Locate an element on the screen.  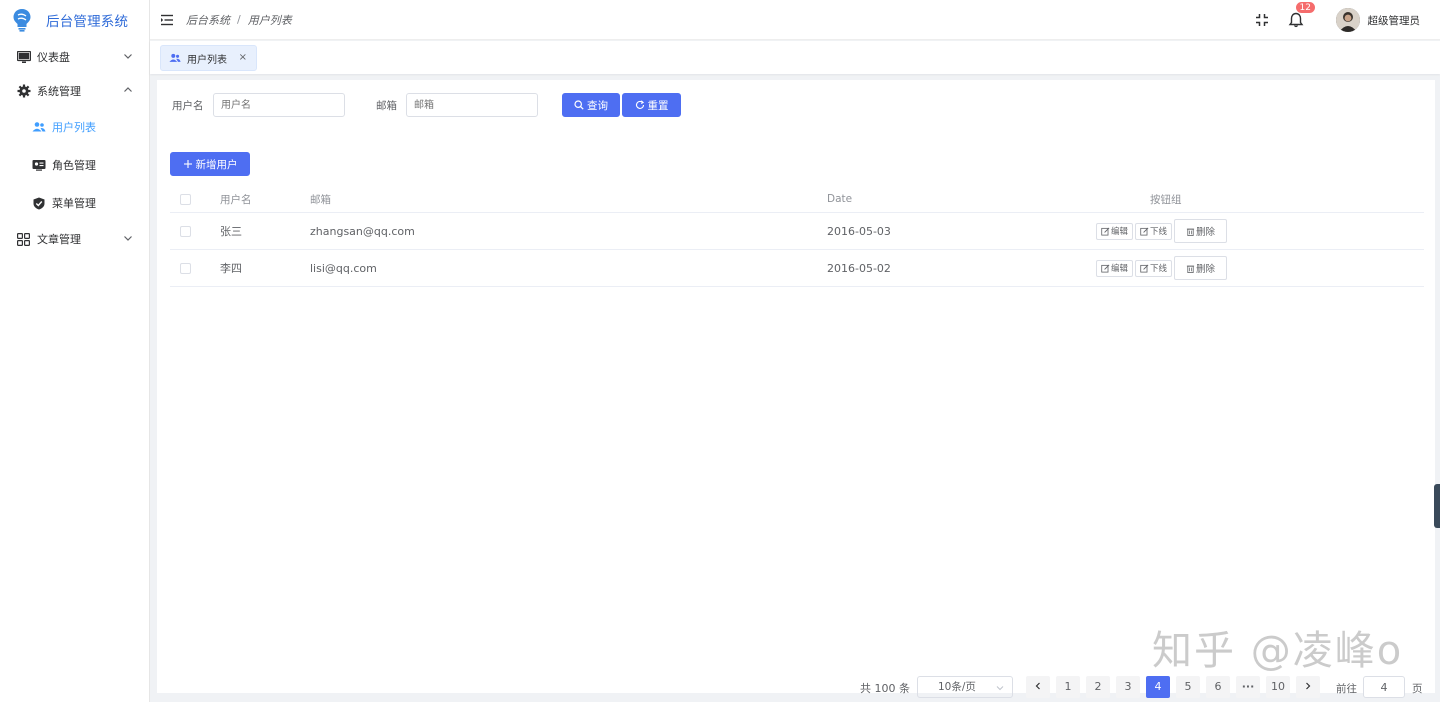
add-user-button: 新增用户 is located at coordinates (210, 164).